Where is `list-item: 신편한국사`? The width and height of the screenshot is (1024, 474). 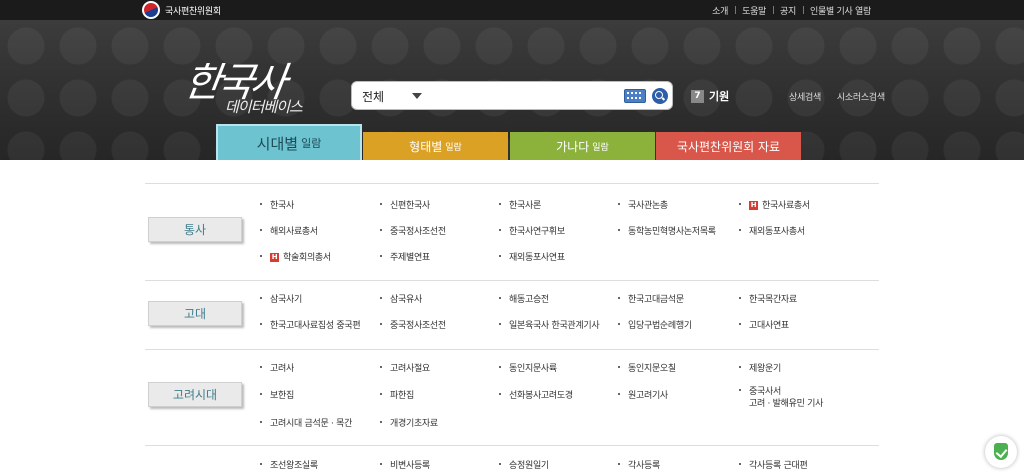
list-item: 신편한국사 is located at coordinates (405, 206).